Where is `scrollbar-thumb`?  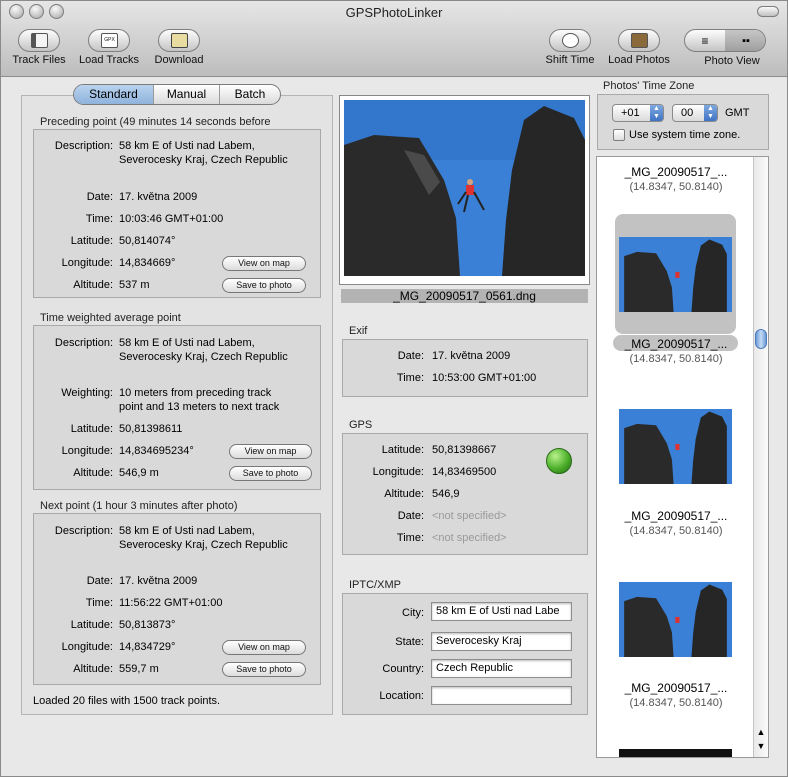 scrollbar-thumb is located at coordinates (761, 339).